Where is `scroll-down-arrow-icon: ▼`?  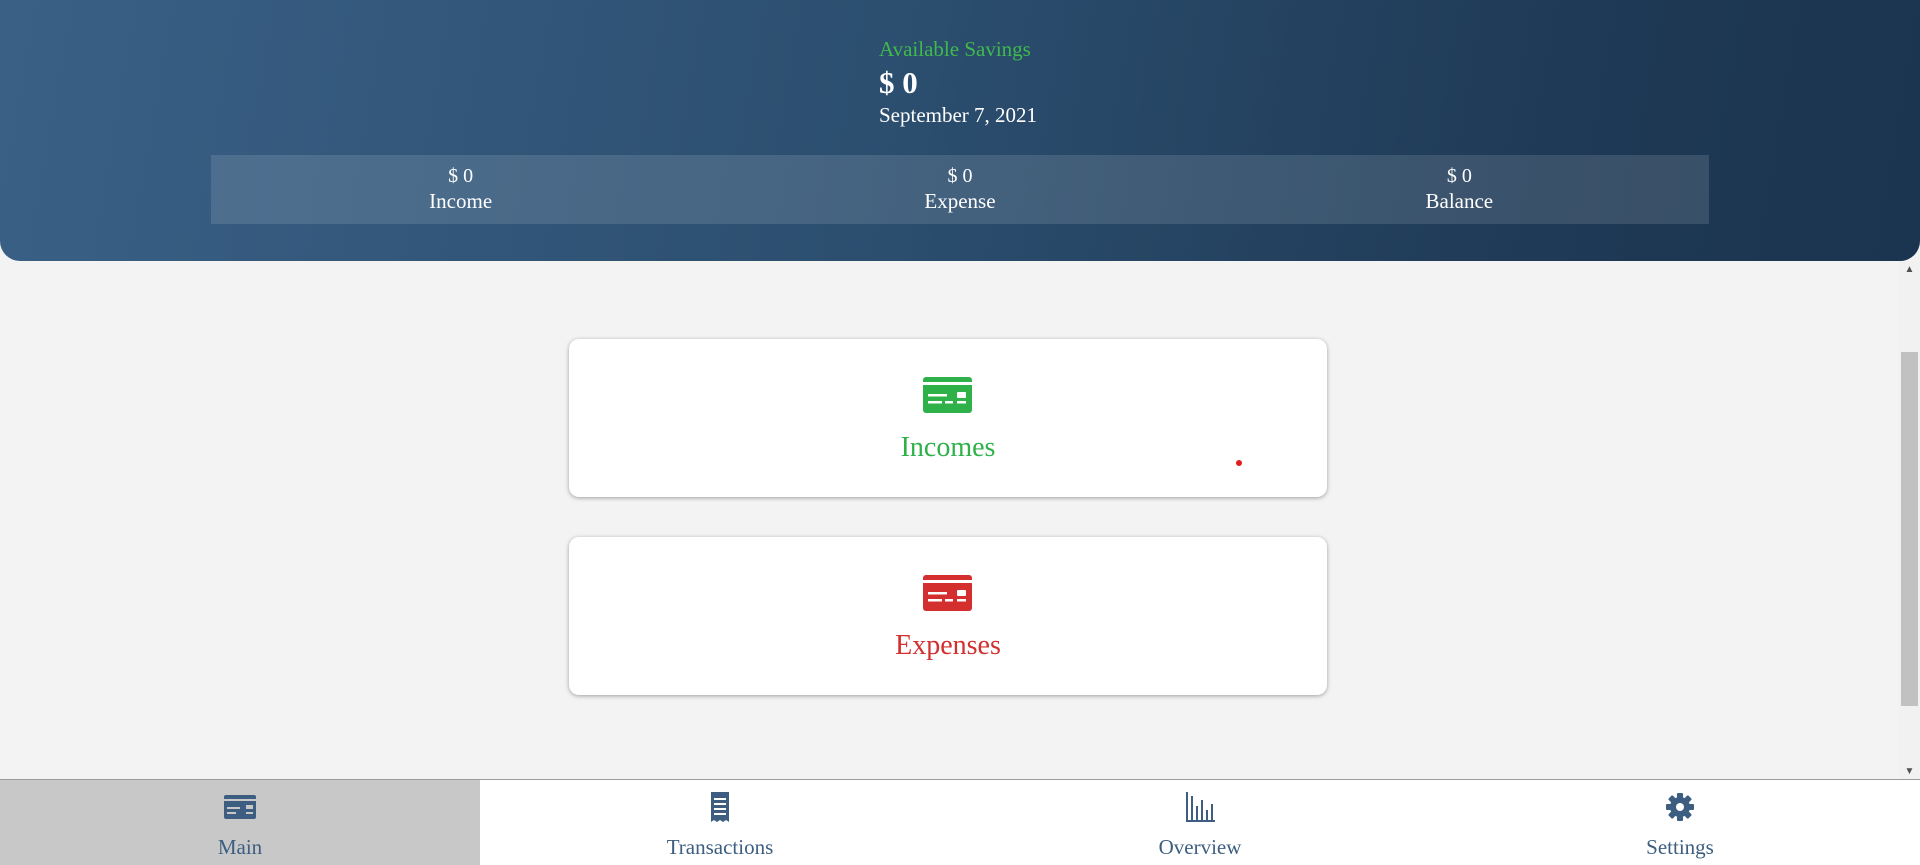
scroll-down-arrow-icon: ▼ is located at coordinates (1909, 771).